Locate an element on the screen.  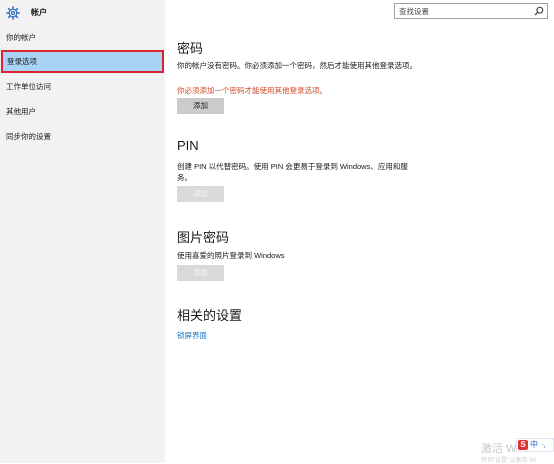
pin-title: PIN is located at coordinates (188, 145).